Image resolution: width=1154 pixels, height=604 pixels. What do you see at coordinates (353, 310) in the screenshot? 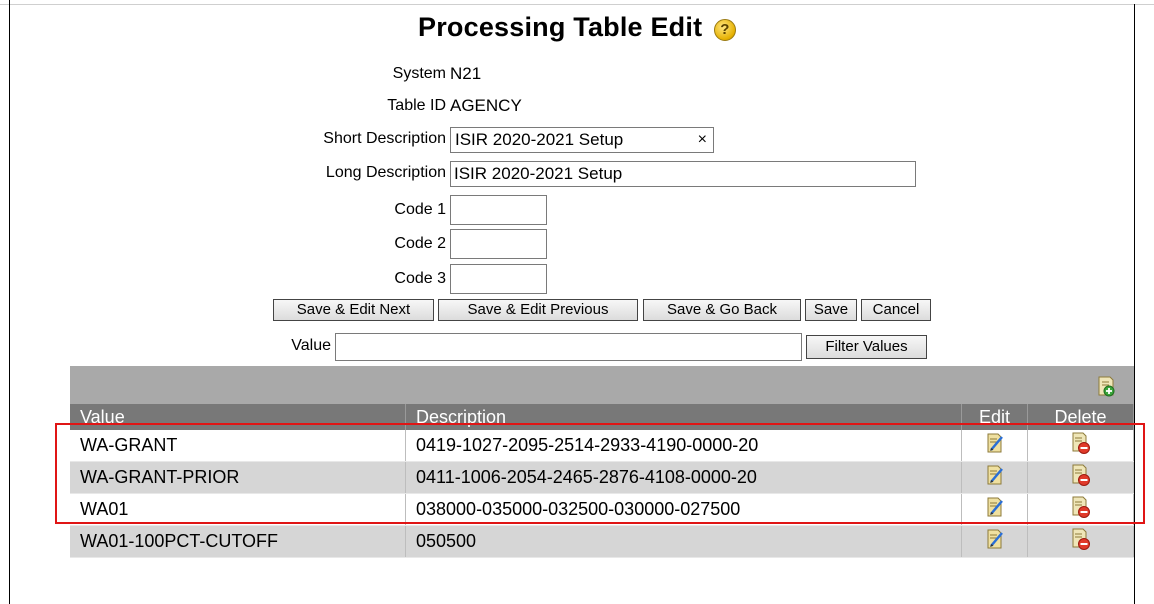
I see `save-edit-next-button: Save & Edit Next` at bounding box center [353, 310].